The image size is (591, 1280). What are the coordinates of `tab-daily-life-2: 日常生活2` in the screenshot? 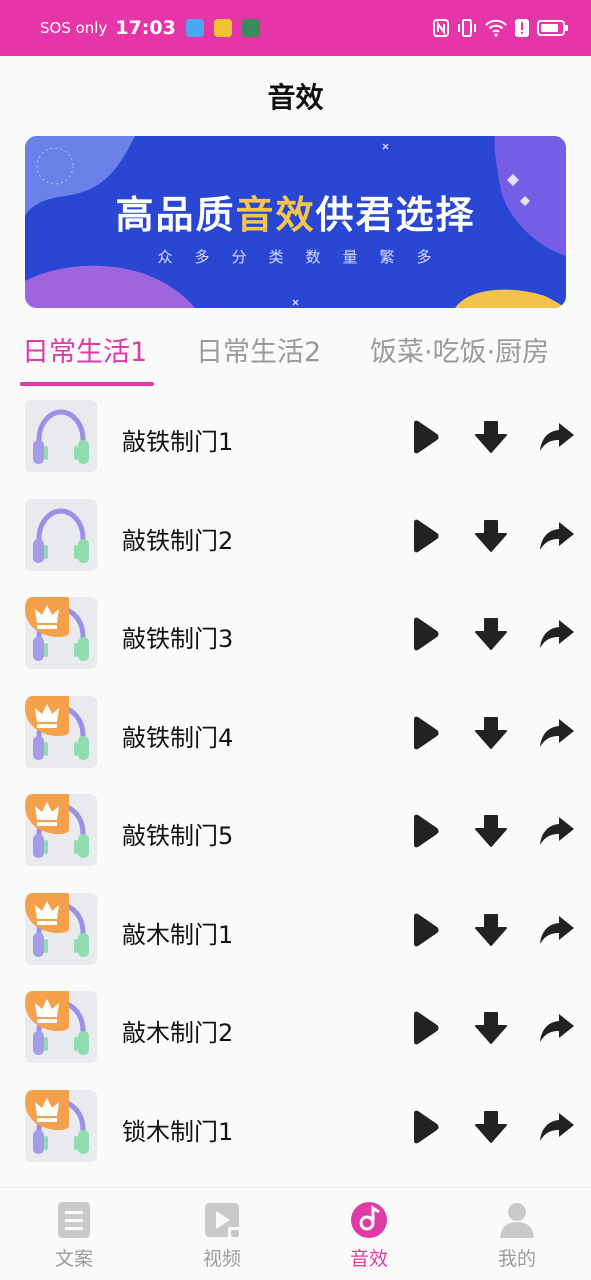 It's located at (258, 349).